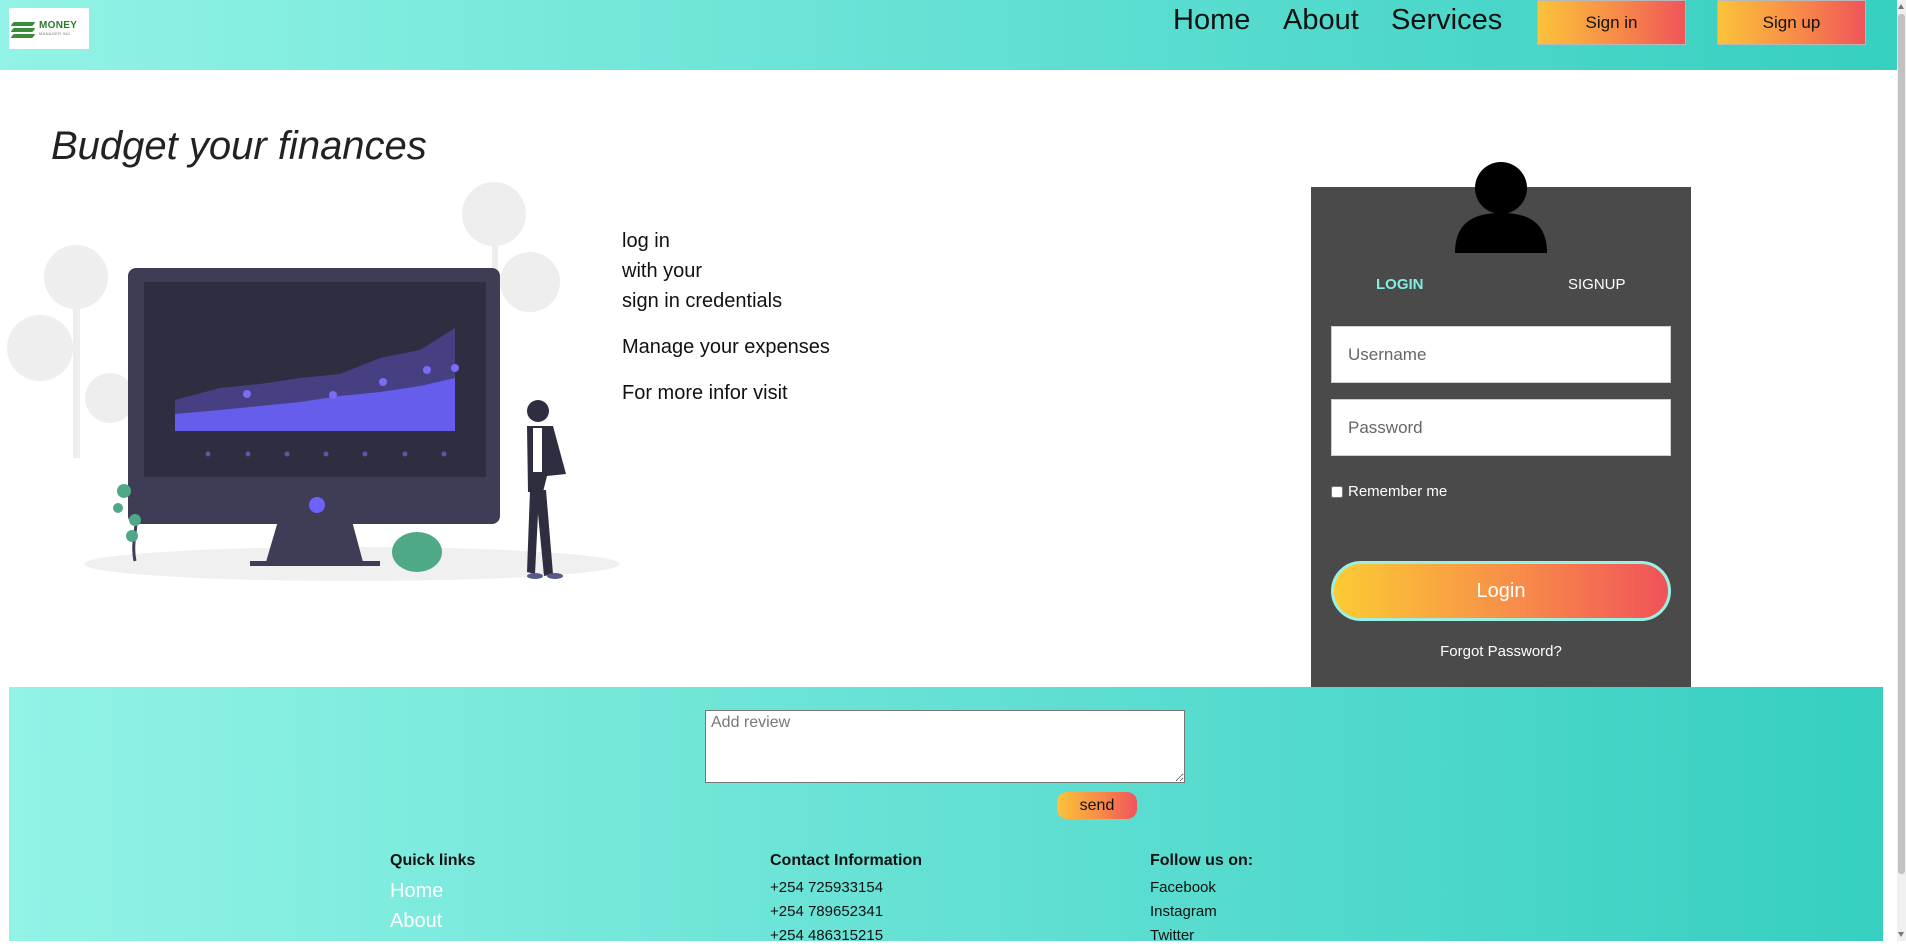 This screenshot has height=948, width=1906. Describe the element at coordinates (1097, 805) in the screenshot. I see `send-review-button: send` at that location.